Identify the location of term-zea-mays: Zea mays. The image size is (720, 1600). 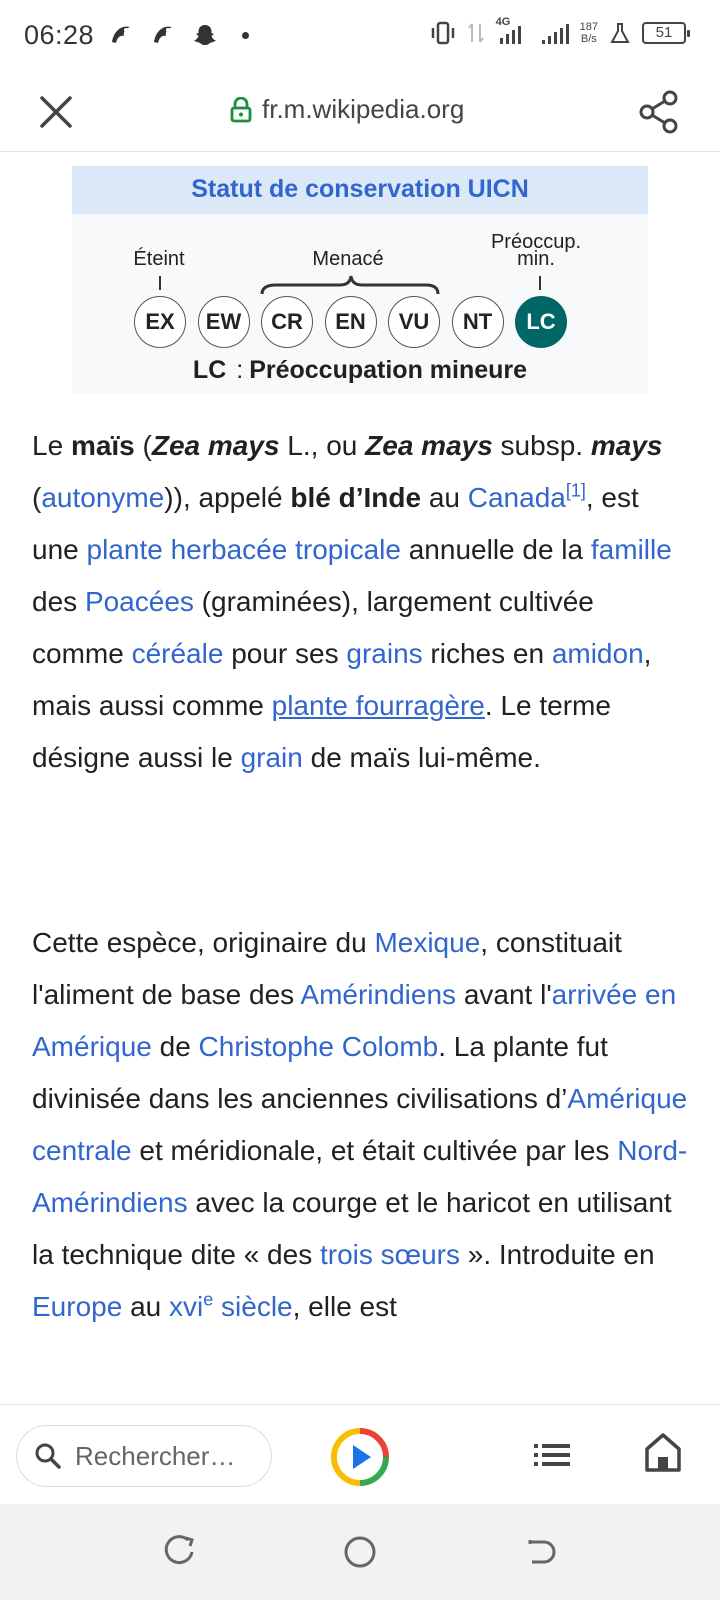
(215, 445).